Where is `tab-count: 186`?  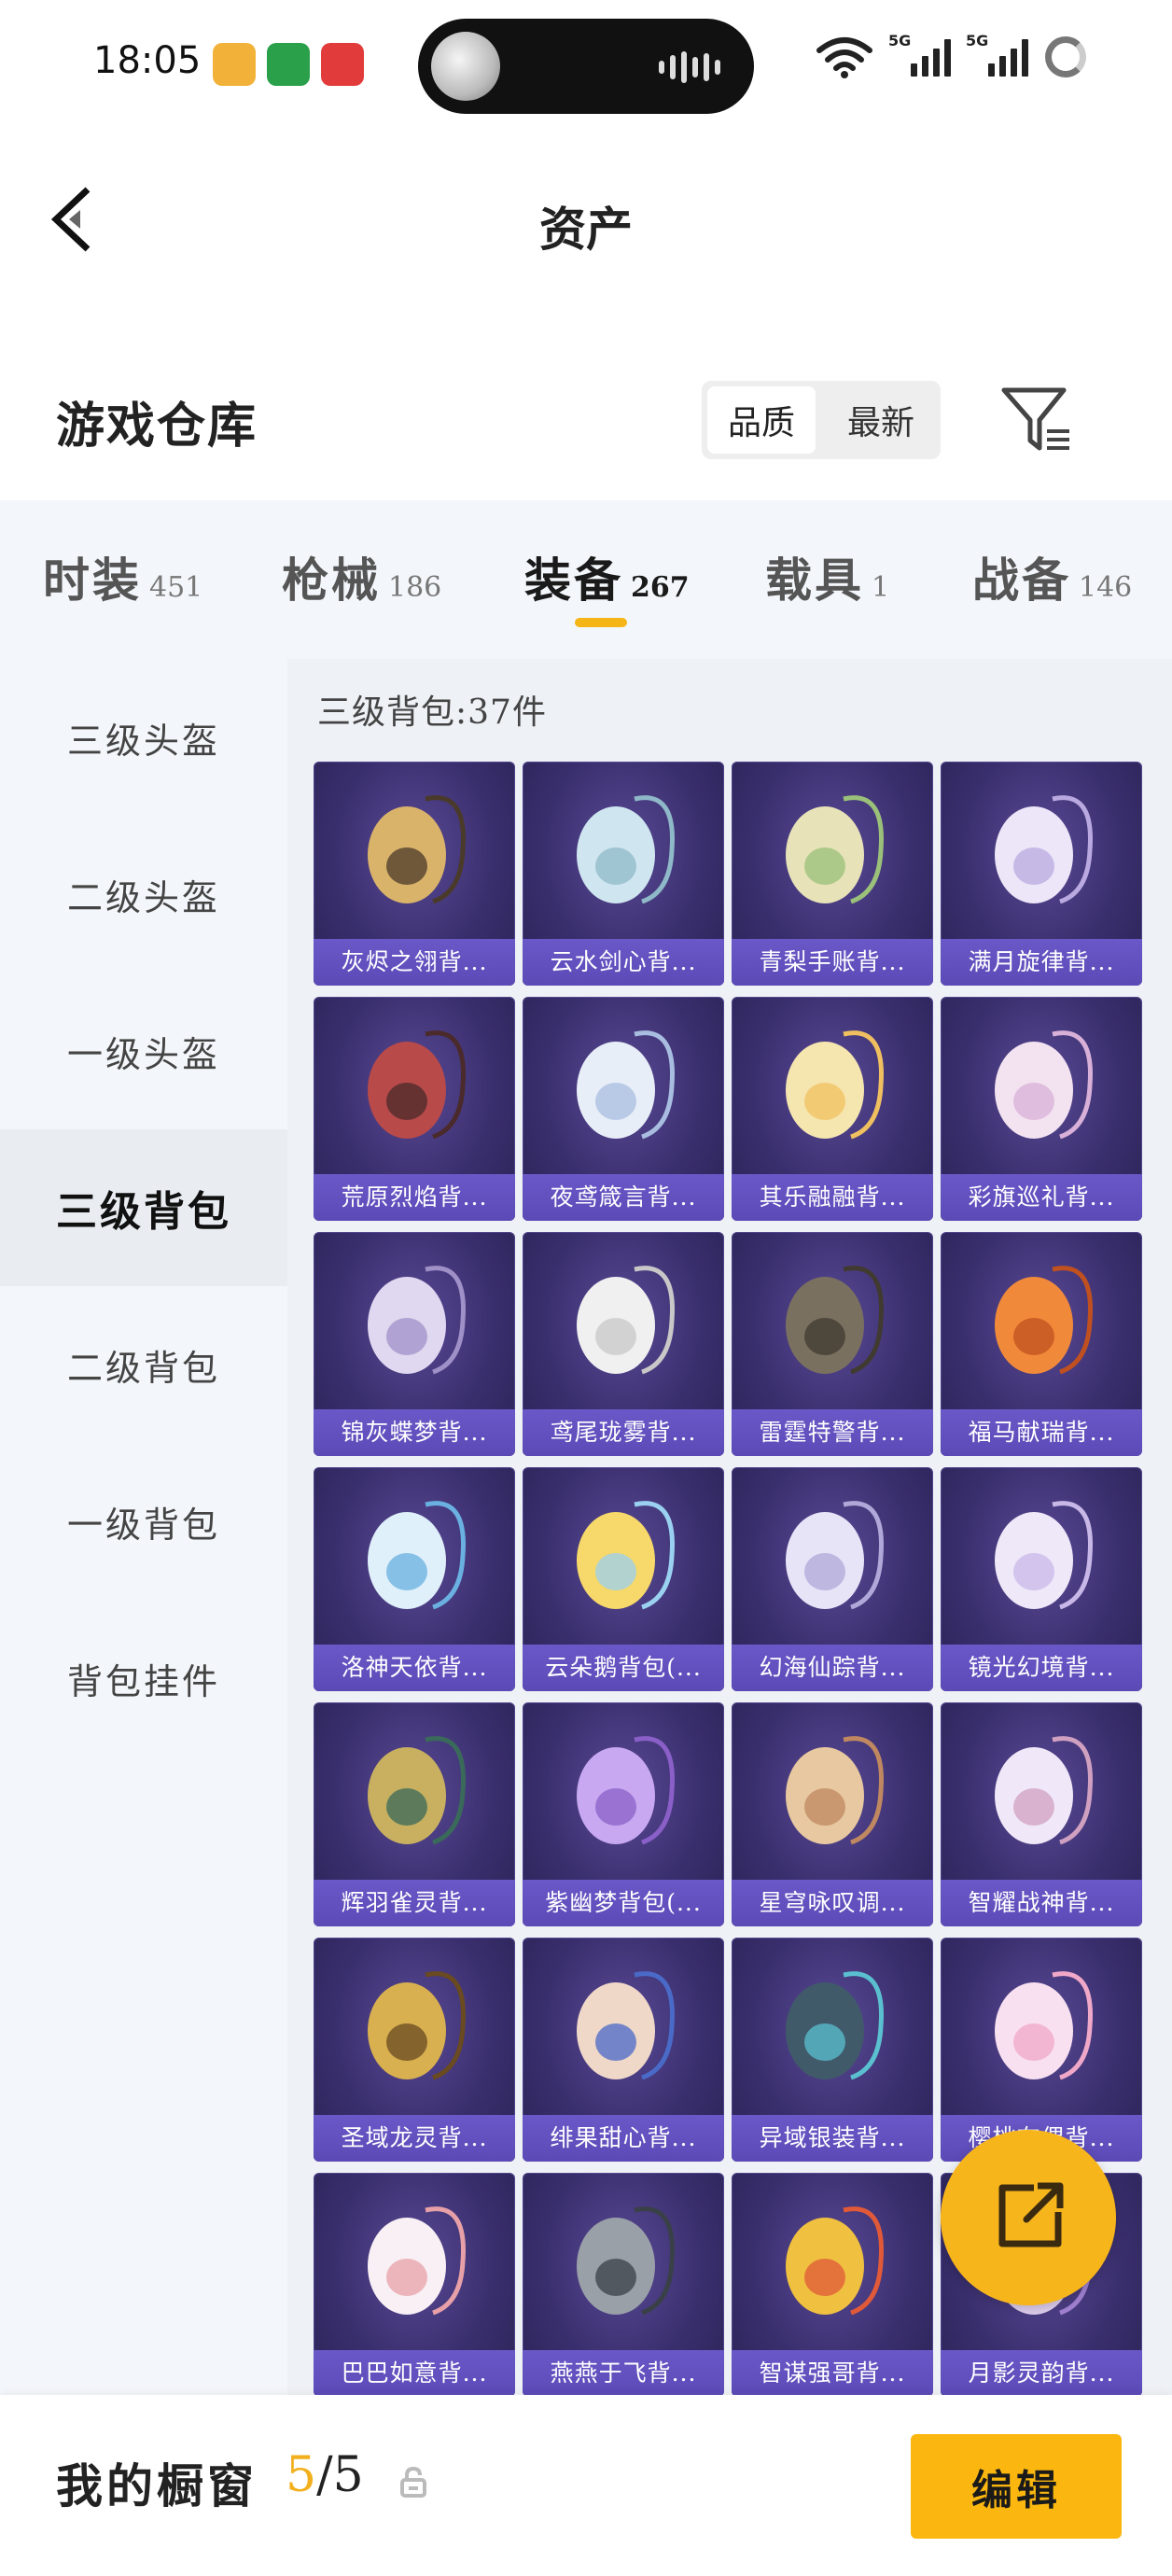 tab-count: 186 is located at coordinates (415, 587).